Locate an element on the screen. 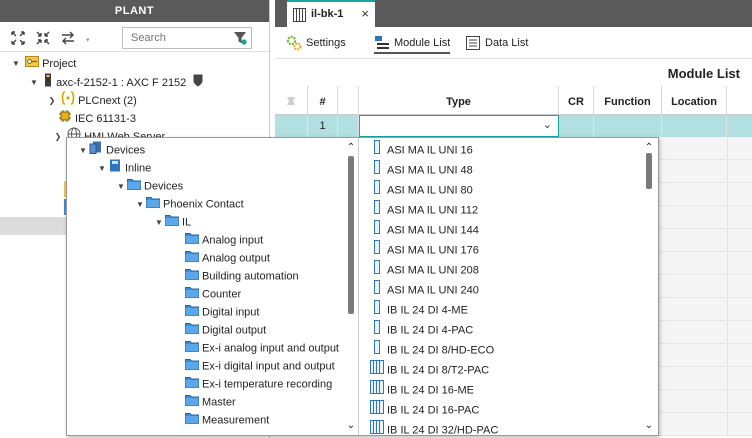  module-catalog-item: IB IL 24 DI 8/T2-PAC is located at coordinates (429, 370).